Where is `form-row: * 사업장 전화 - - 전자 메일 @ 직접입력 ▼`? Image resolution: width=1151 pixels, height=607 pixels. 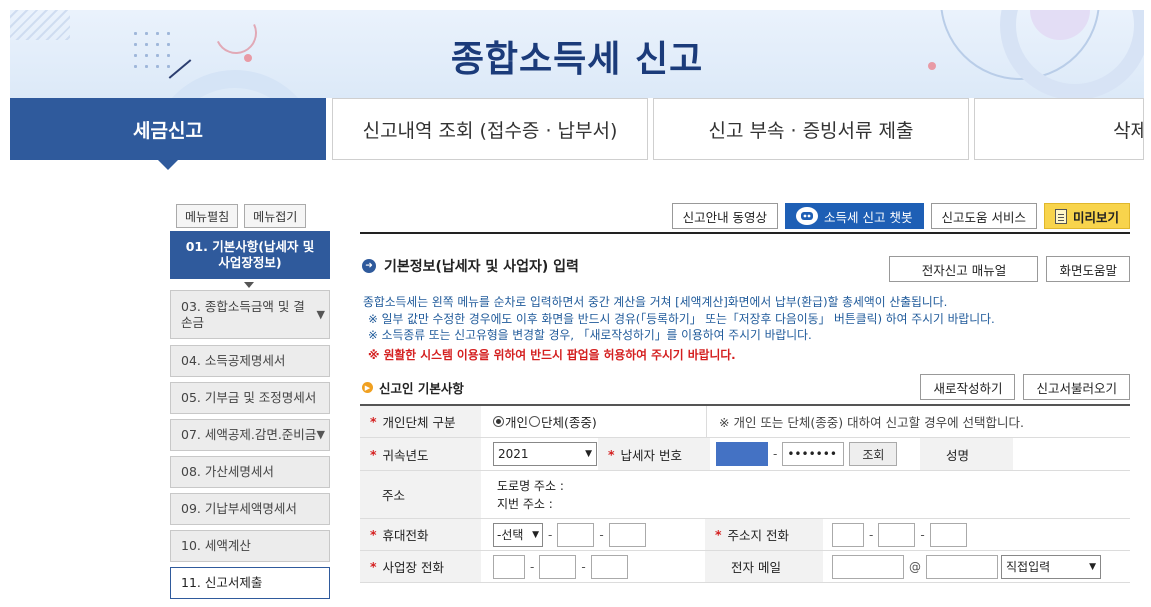 form-row: * 사업장 전화 - - 전자 메일 @ 직접입력 ▼ is located at coordinates (745, 567).